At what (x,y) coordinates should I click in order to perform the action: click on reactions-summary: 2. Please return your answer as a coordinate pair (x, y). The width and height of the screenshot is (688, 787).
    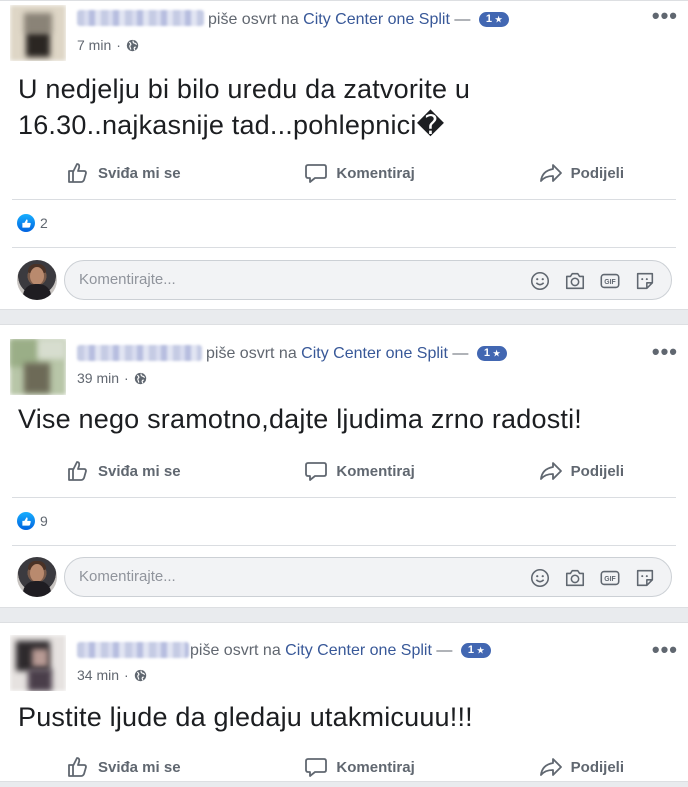
    Looking at the image, I should click on (32, 223).